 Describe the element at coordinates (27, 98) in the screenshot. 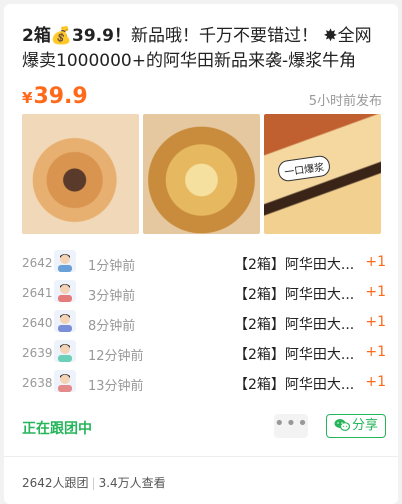

I see `price-symbol: ¥` at that location.